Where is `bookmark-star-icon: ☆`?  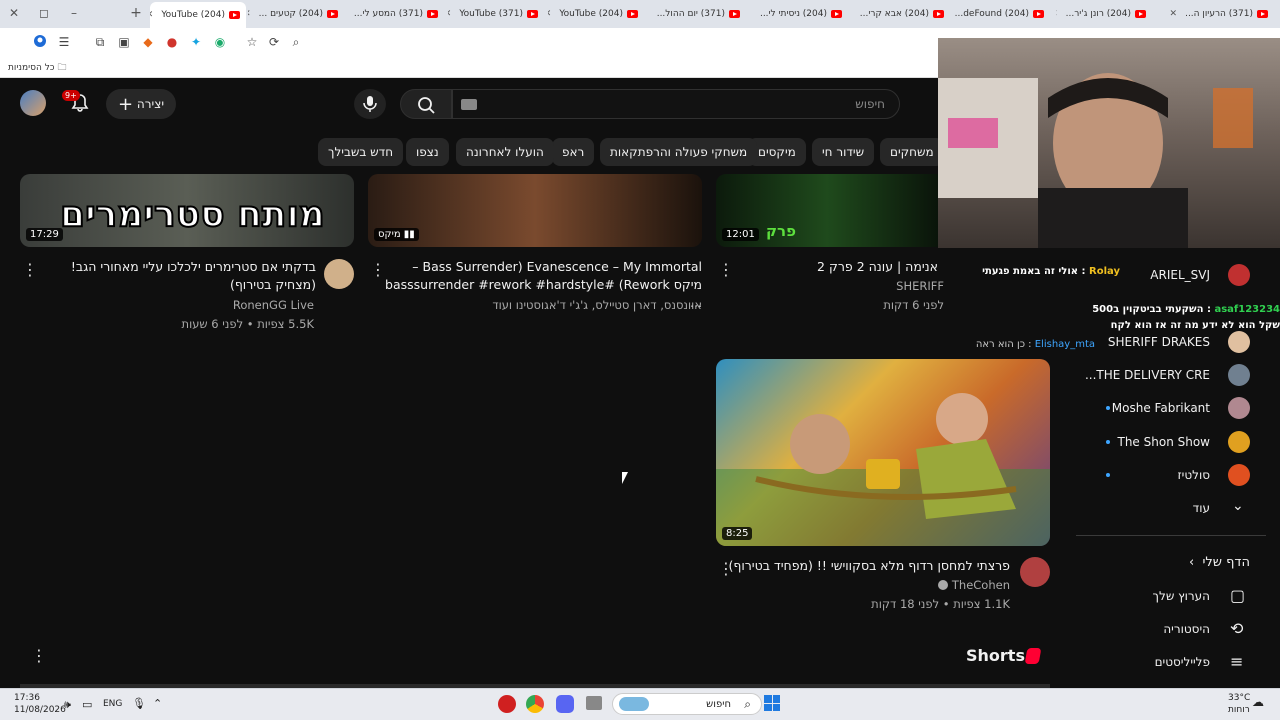
bookmark-star-icon: ☆ is located at coordinates (252, 42).